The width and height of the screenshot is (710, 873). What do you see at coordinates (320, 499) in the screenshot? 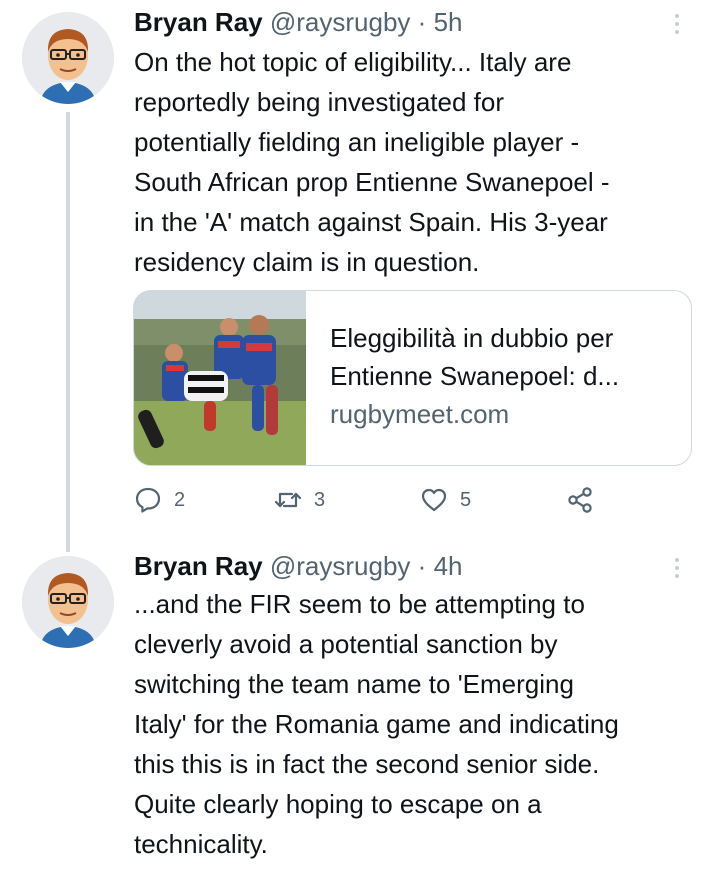
I see `retweet-count: 3` at bounding box center [320, 499].